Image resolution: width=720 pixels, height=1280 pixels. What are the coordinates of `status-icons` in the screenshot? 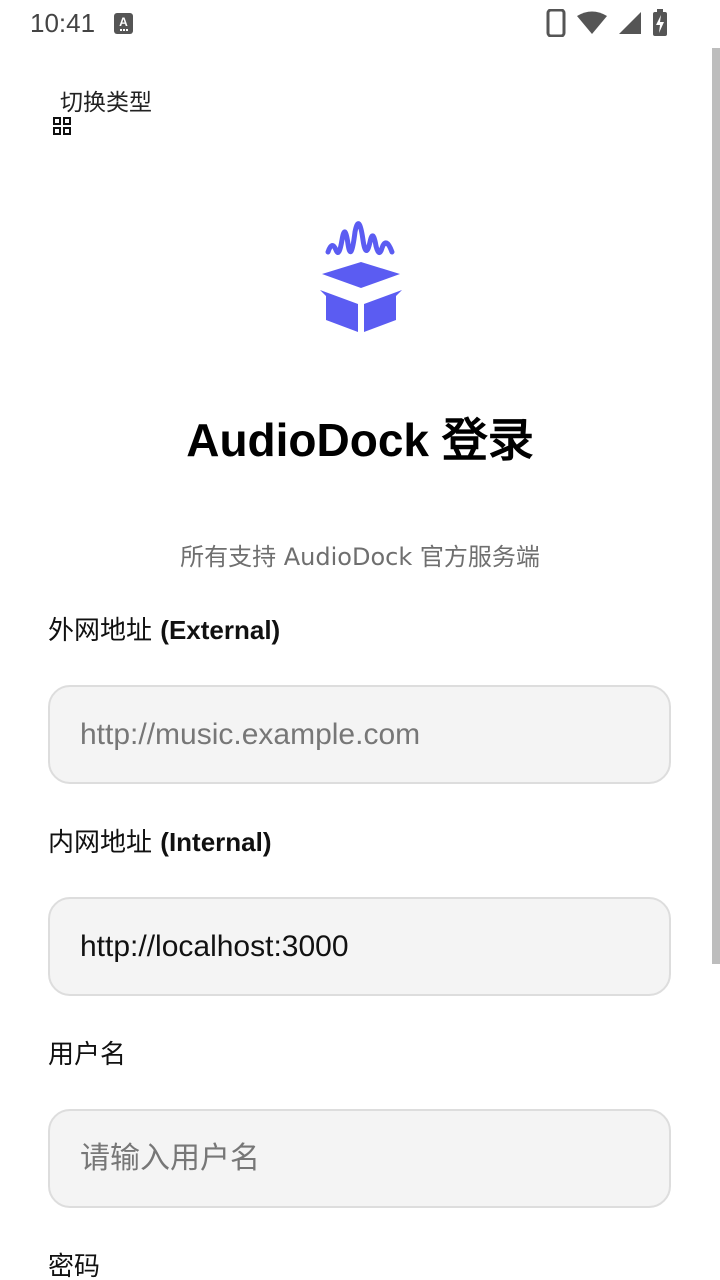 It's located at (607, 23).